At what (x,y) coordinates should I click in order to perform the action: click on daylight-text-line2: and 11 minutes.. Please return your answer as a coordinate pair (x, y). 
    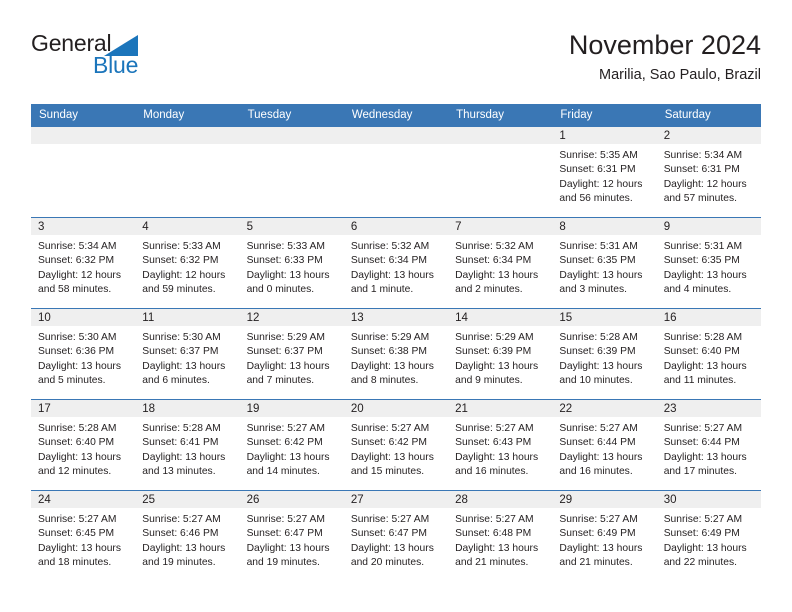
    Looking at the image, I should click on (700, 381).